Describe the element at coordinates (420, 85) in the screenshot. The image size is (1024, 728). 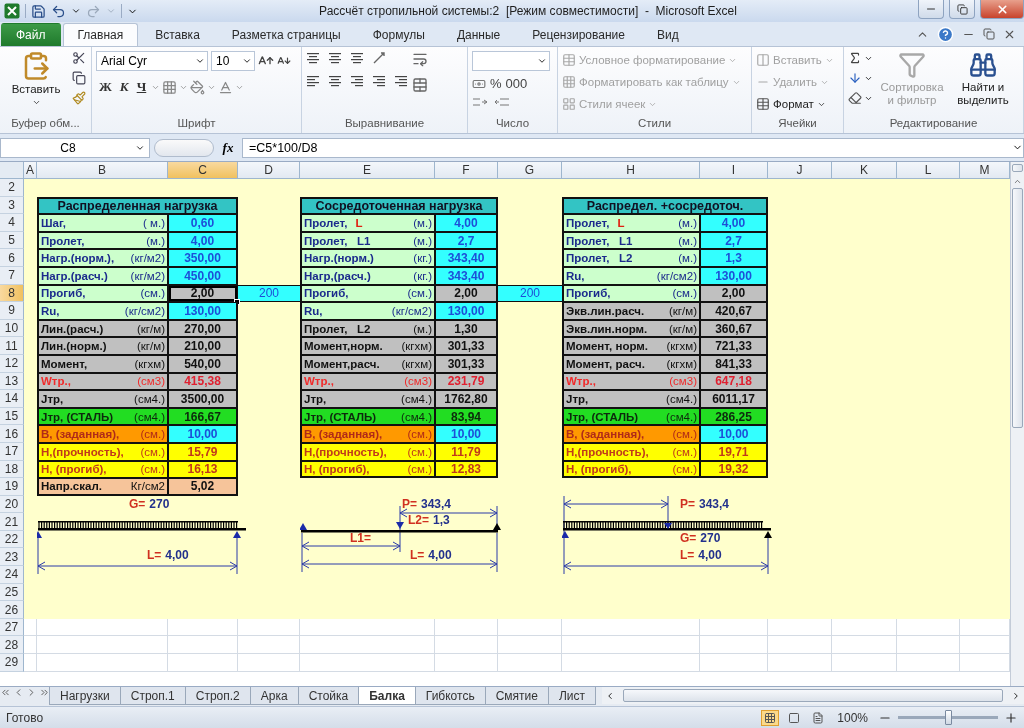
I see `merge-cells-icon` at that location.